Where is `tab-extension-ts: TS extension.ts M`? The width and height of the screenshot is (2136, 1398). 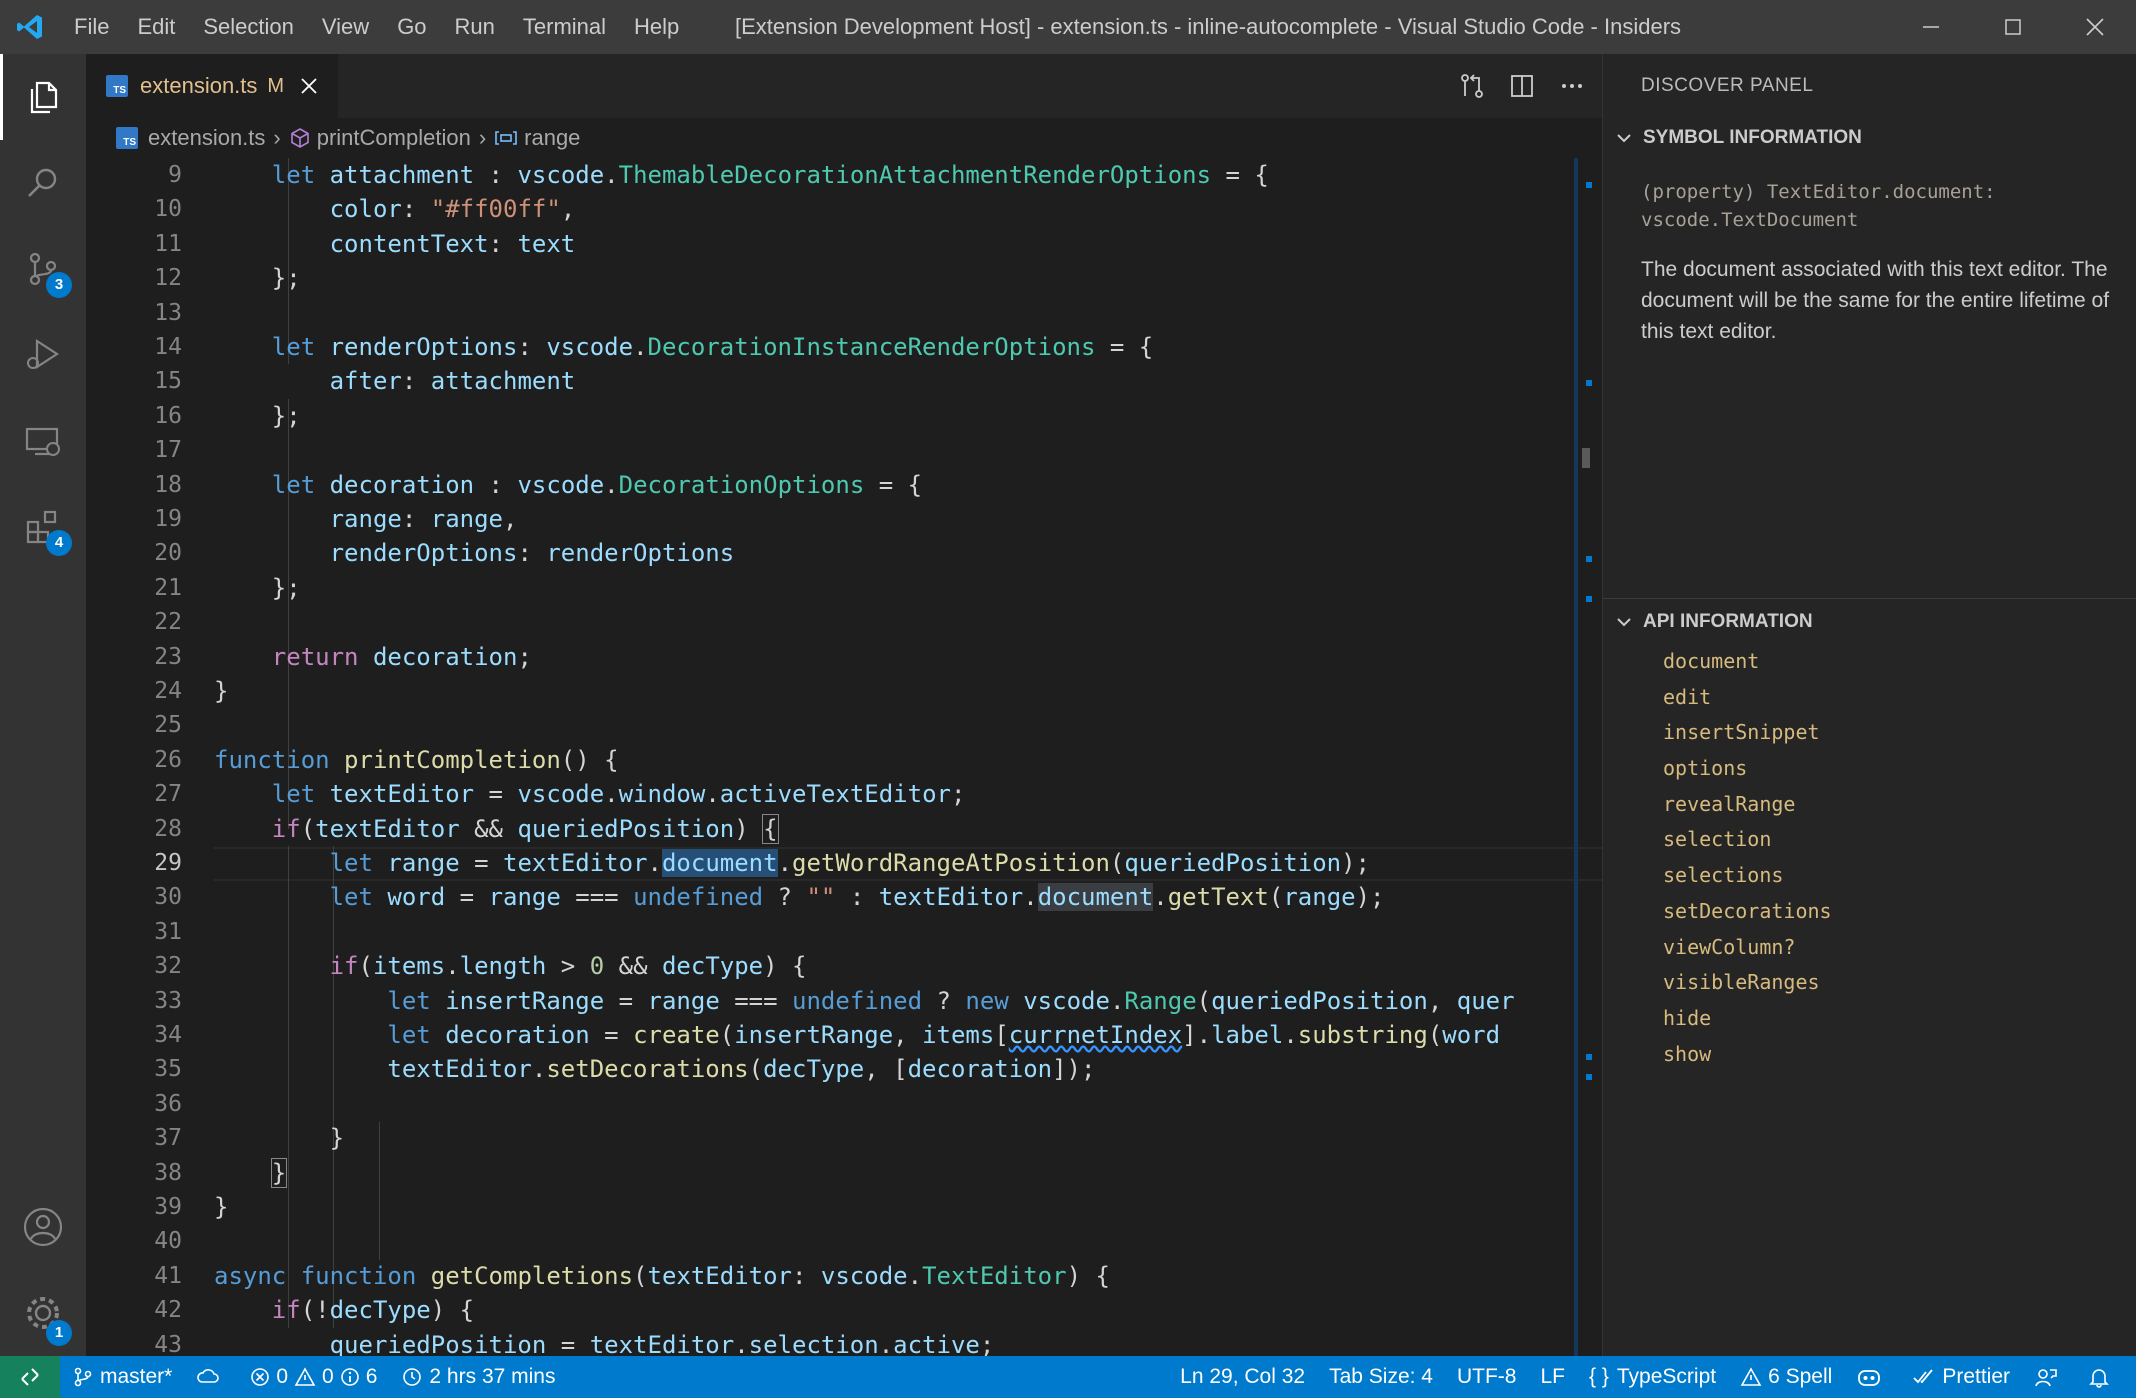
tab-extension-ts: TS extension.ts M is located at coordinates (212, 86).